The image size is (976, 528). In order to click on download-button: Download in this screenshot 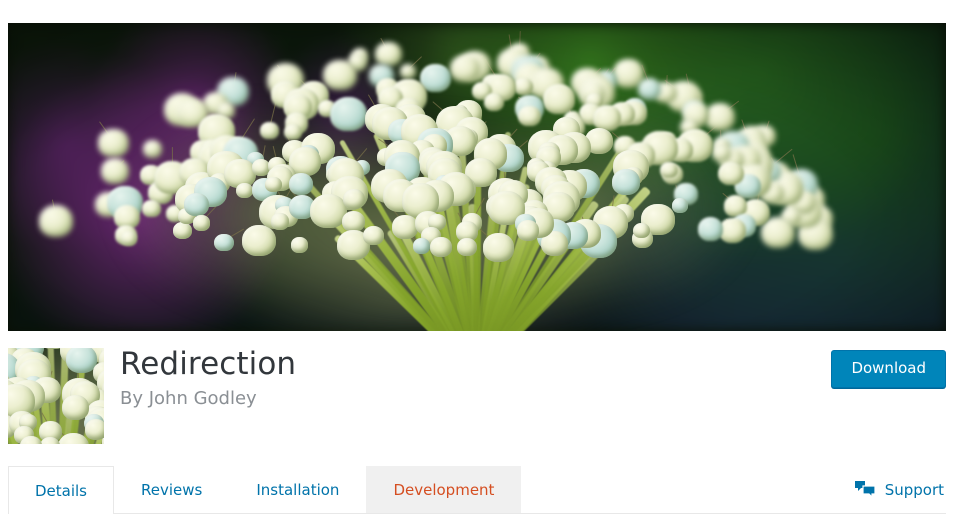, I will do `click(888, 369)`.